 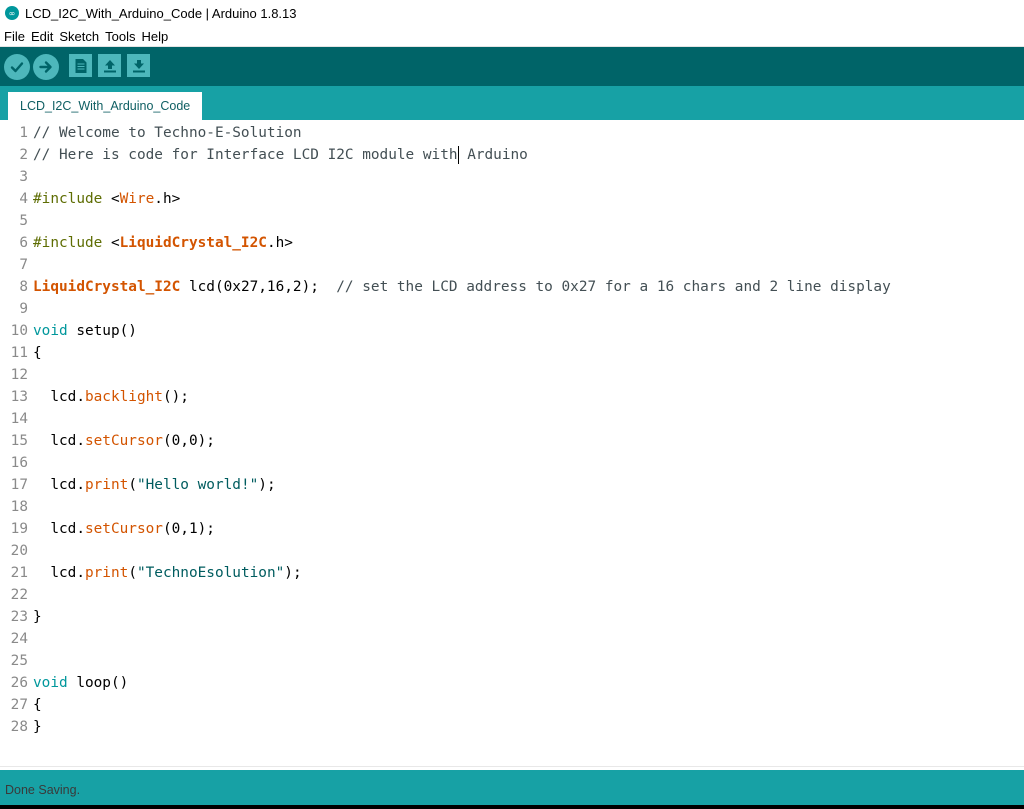 I want to click on code-text: #include <LiquidCrystal_I2C.h>, so click(x=163, y=243).